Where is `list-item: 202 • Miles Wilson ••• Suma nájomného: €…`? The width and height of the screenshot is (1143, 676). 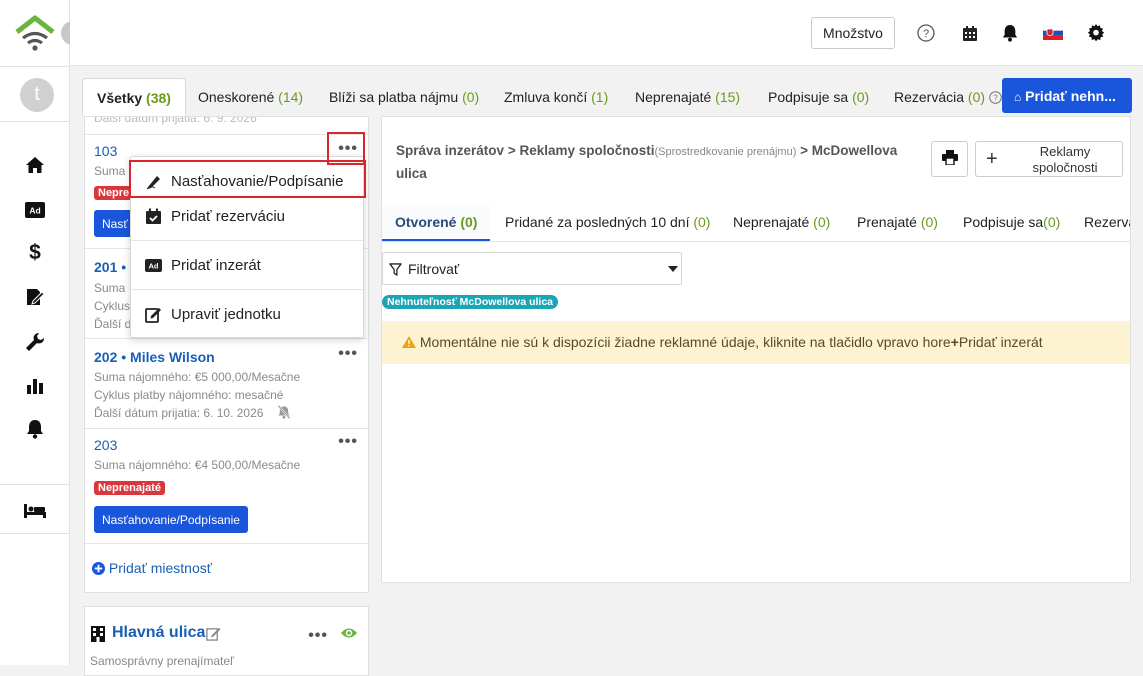 list-item: 202 • Miles Wilson ••• Suma nájomného: €… is located at coordinates (226, 384).